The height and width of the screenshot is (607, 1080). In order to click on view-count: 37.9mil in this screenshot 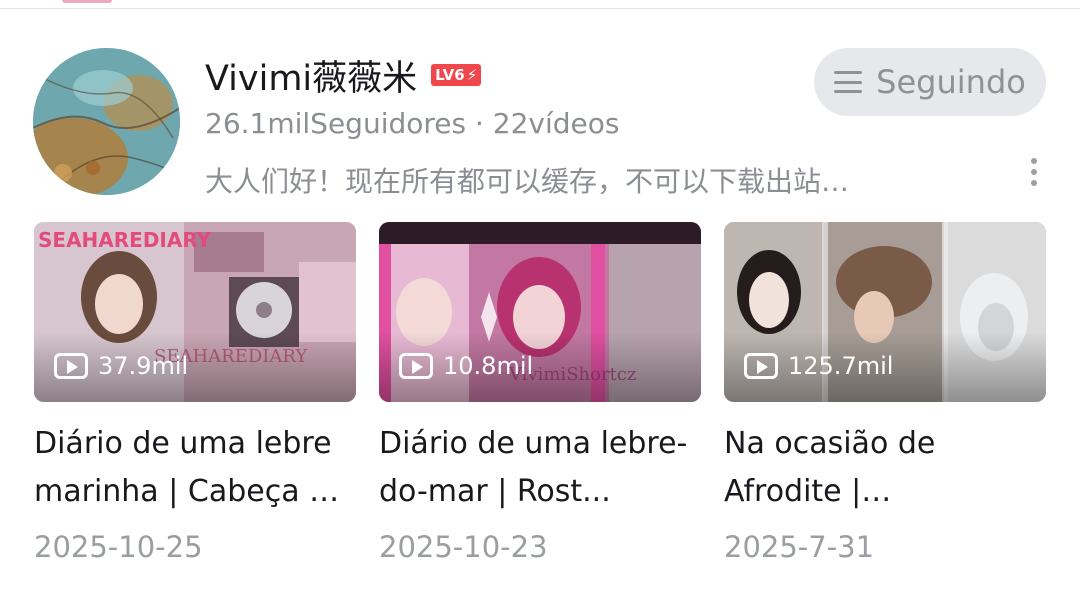, I will do `click(121, 366)`.